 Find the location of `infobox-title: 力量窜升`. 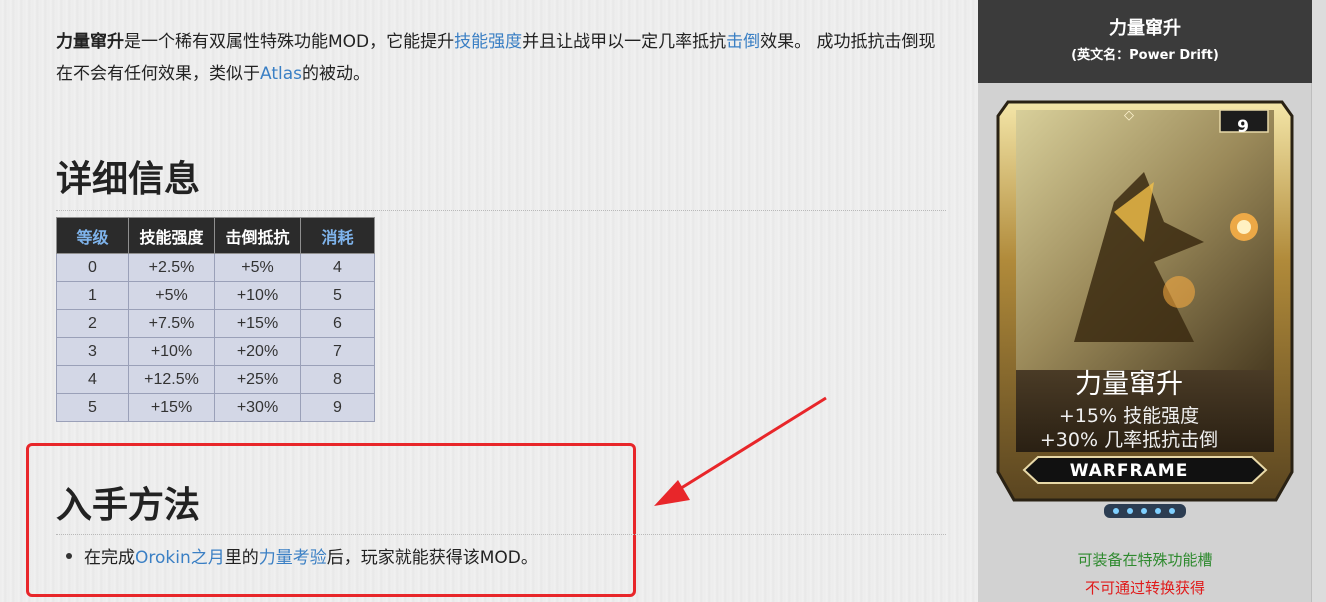

infobox-title: 力量窜升 is located at coordinates (1145, 28).